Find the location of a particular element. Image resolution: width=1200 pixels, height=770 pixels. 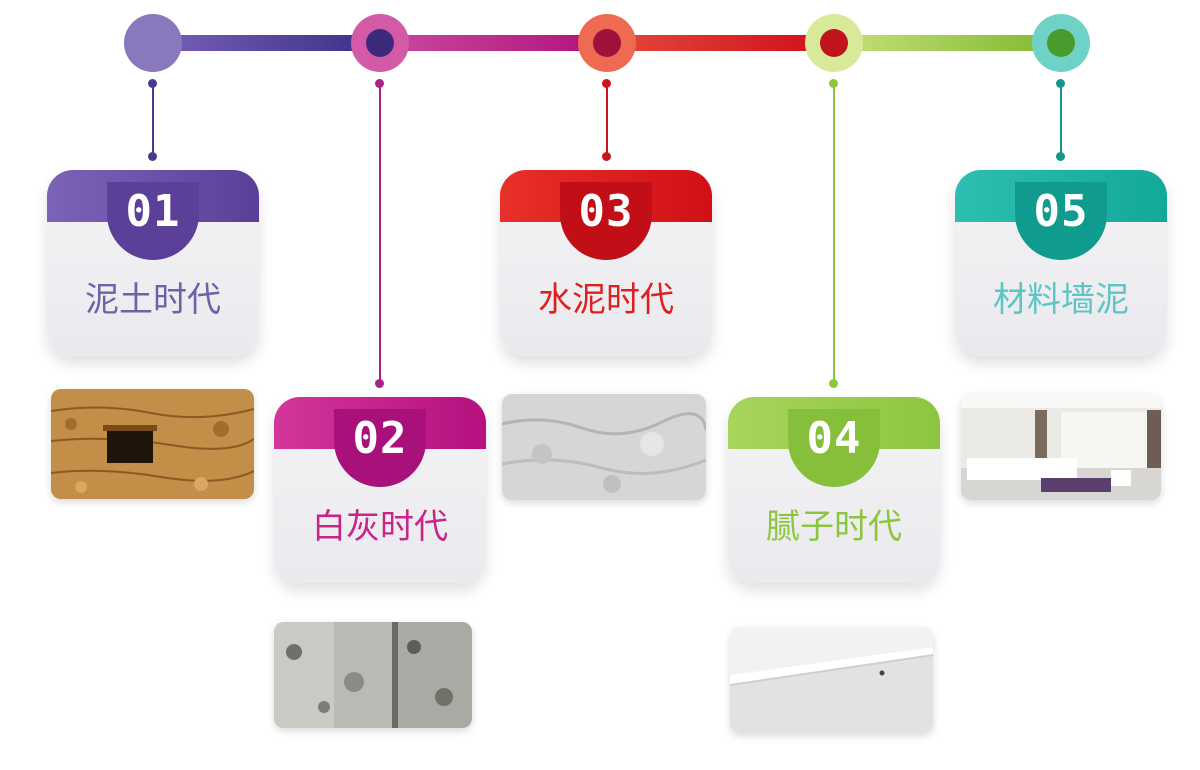

timeline-node-5-core is located at coordinates (1061, 43).